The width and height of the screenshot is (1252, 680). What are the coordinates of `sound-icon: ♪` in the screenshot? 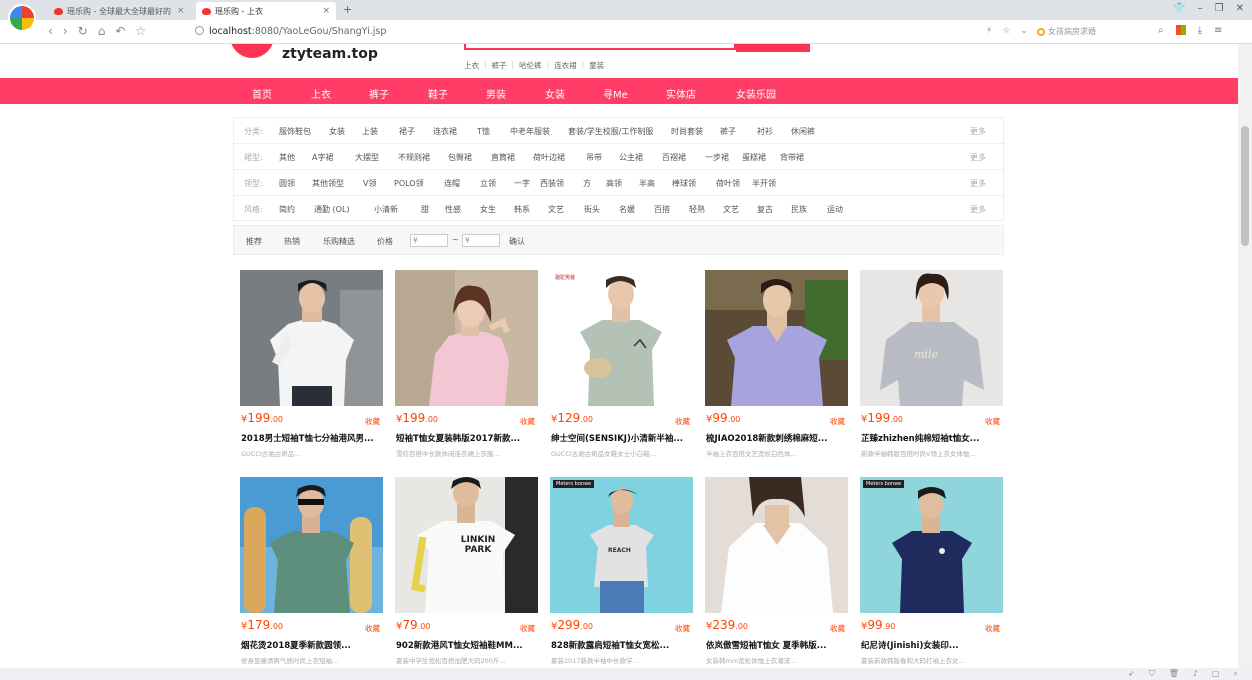 It's located at (1195, 674).